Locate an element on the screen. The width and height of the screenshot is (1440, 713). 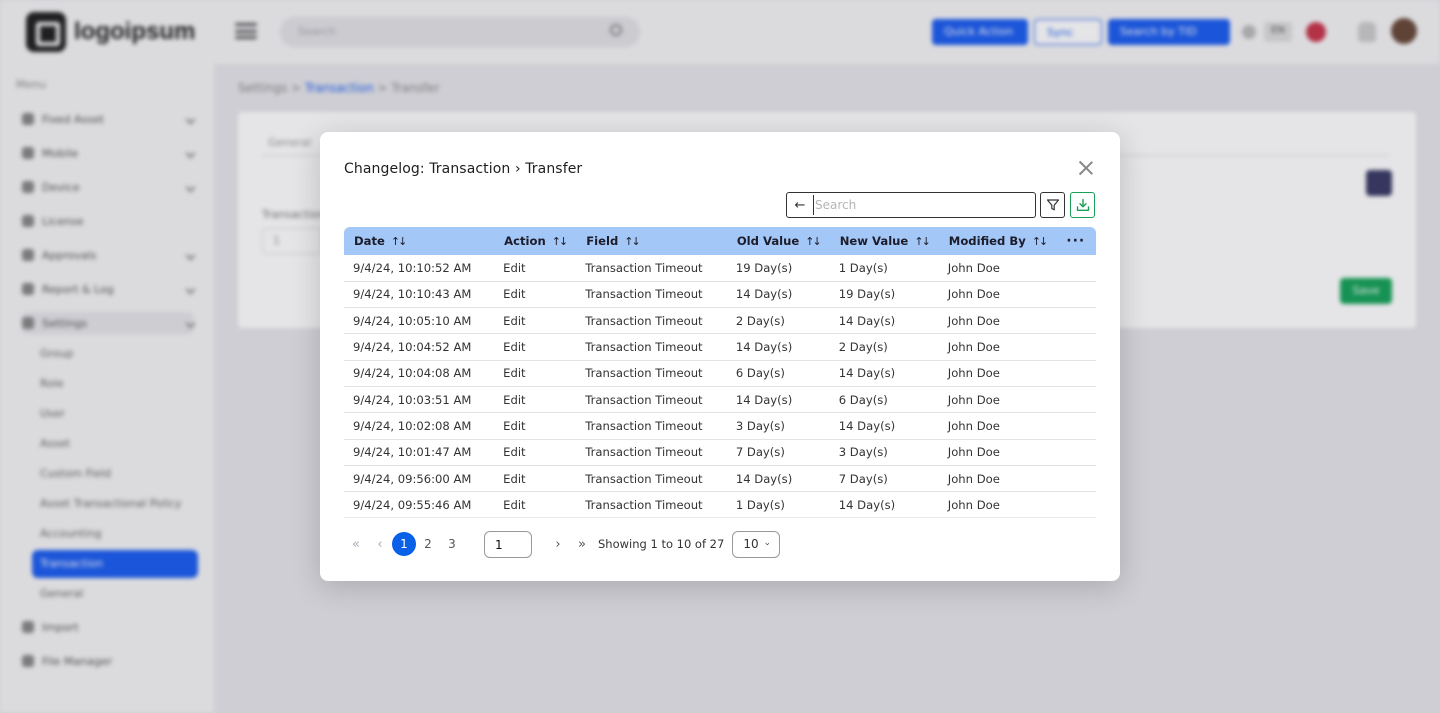
cell-old-value: 2 Day(s) is located at coordinates (778, 321).